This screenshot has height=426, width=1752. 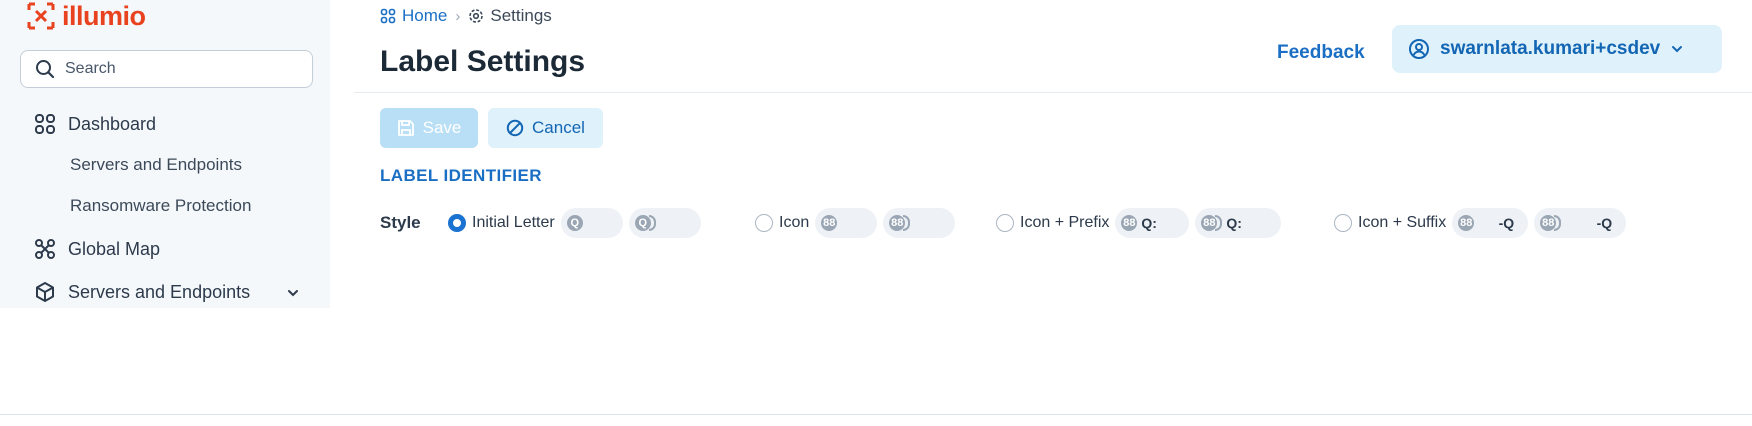 What do you see at coordinates (1005, 223) in the screenshot?
I see `radio-icon-prefix` at bounding box center [1005, 223].